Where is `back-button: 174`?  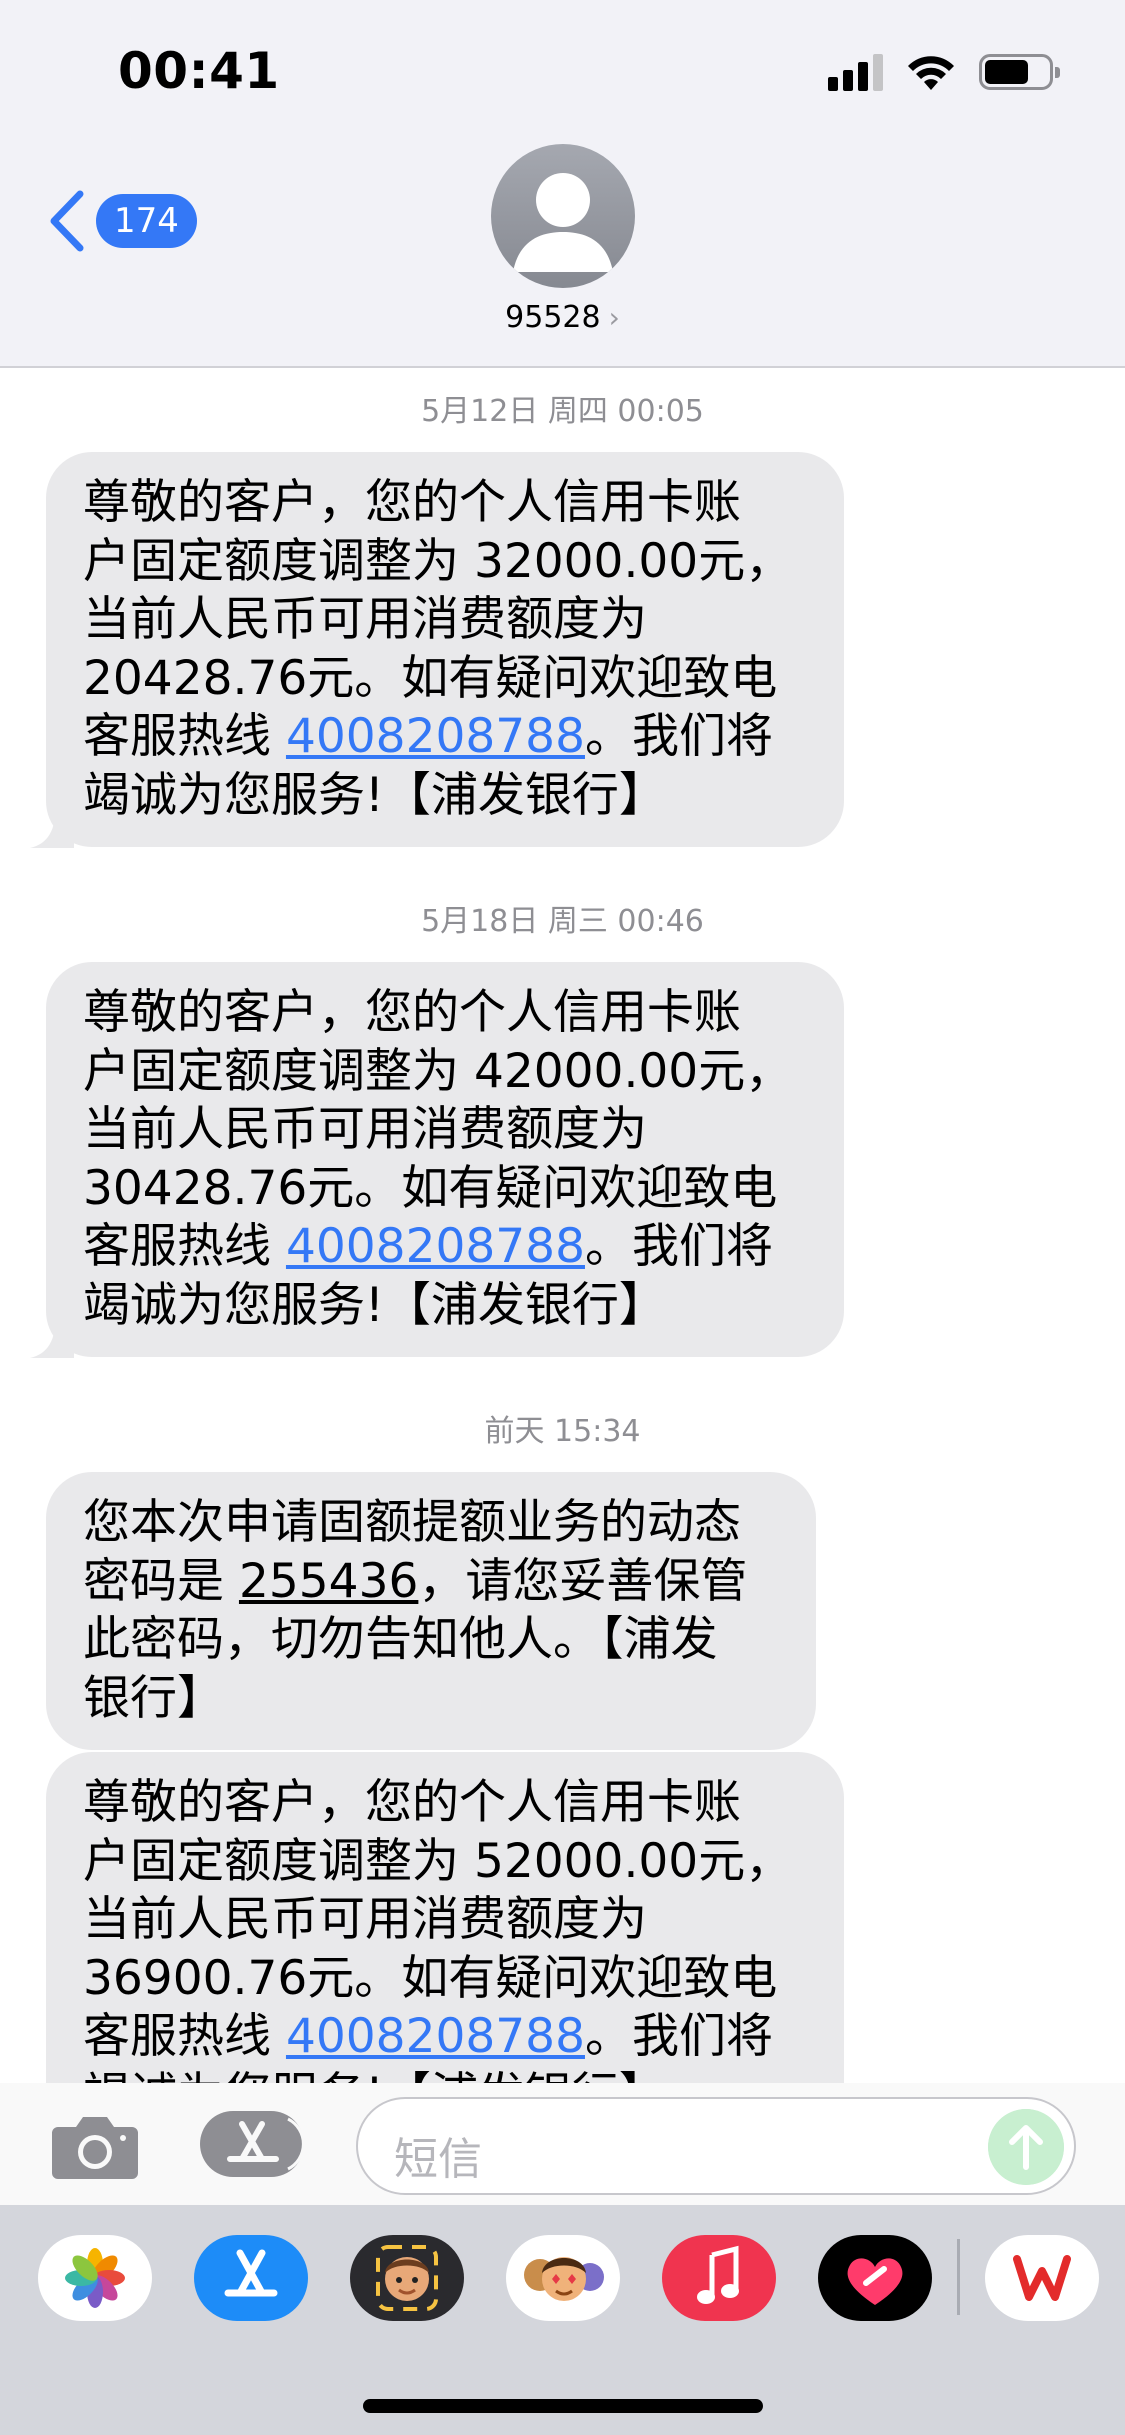 back-button: 174 is located at coordinates (121, 221).